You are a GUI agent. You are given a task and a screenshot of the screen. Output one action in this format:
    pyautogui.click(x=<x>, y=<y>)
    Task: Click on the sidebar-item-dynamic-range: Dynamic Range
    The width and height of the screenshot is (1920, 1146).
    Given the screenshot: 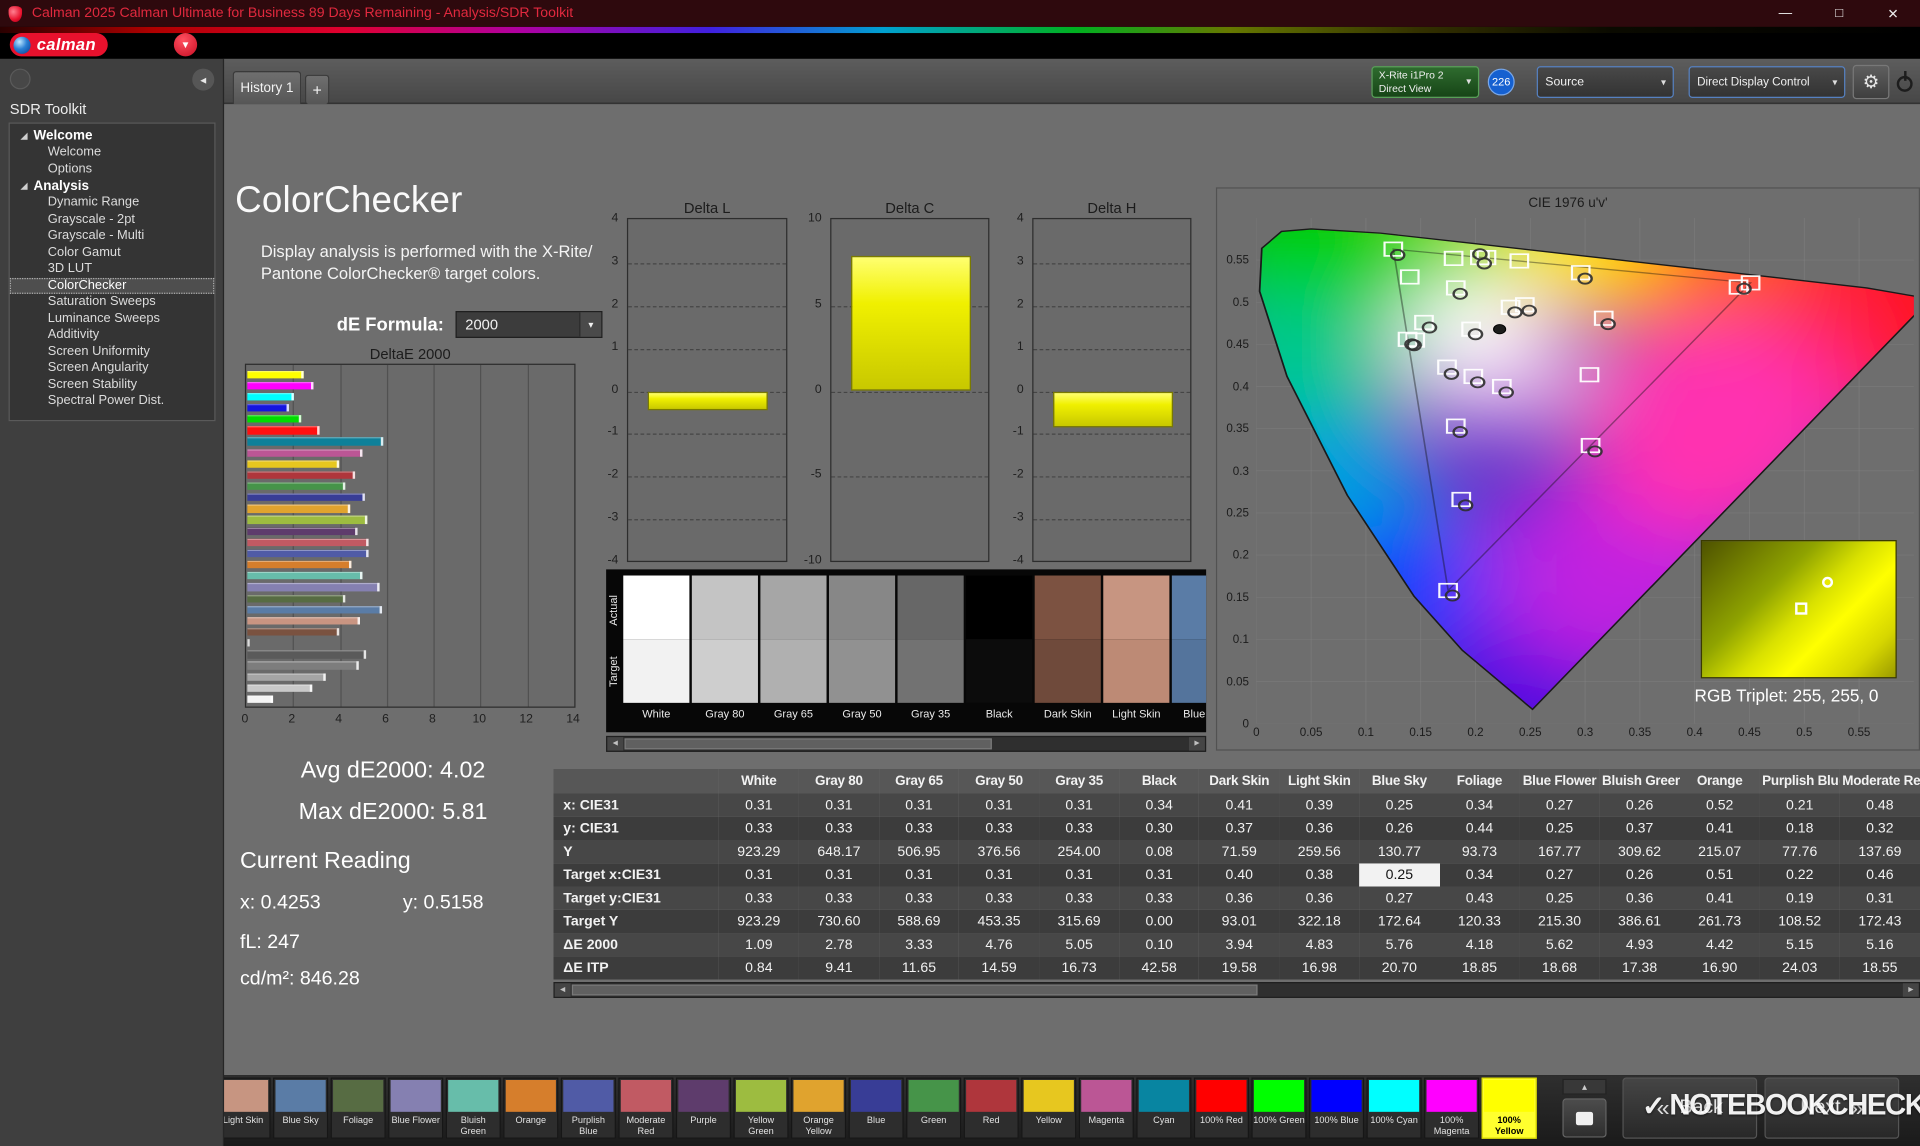 What is the action you would take?
    pyautogui.click(x=112, y=203)
    